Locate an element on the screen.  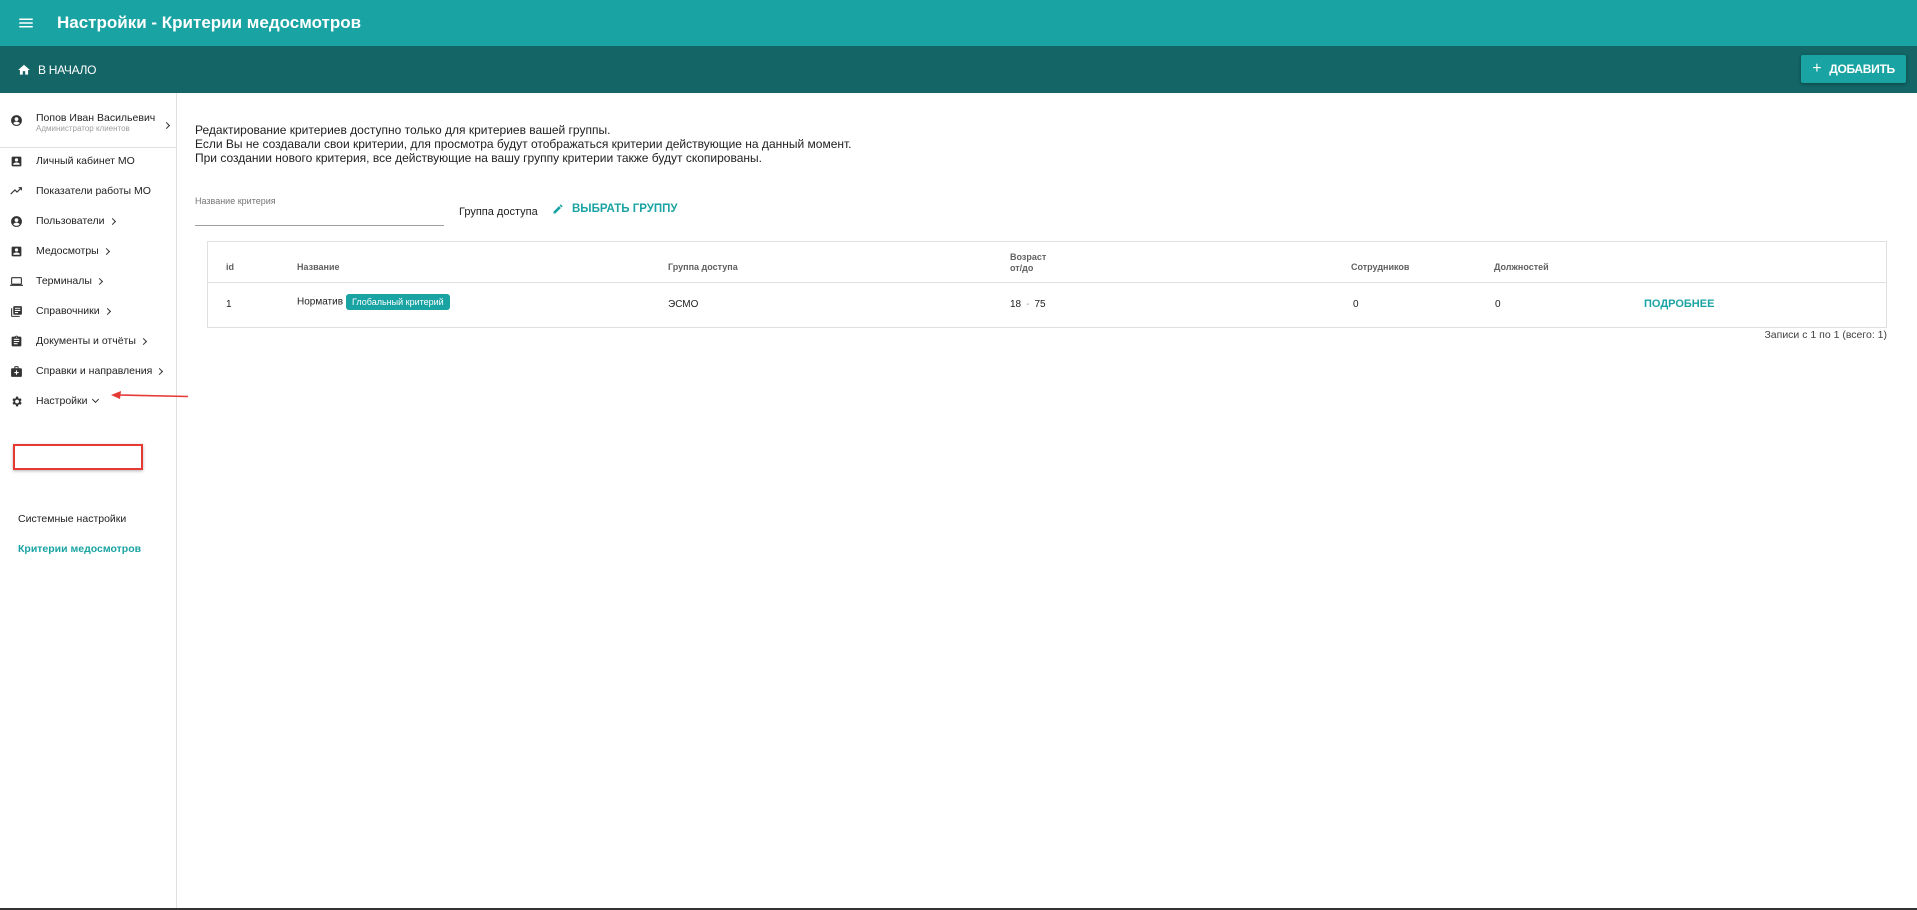
sidebar-item-references: Справочники is located at coordinates (88, 311).